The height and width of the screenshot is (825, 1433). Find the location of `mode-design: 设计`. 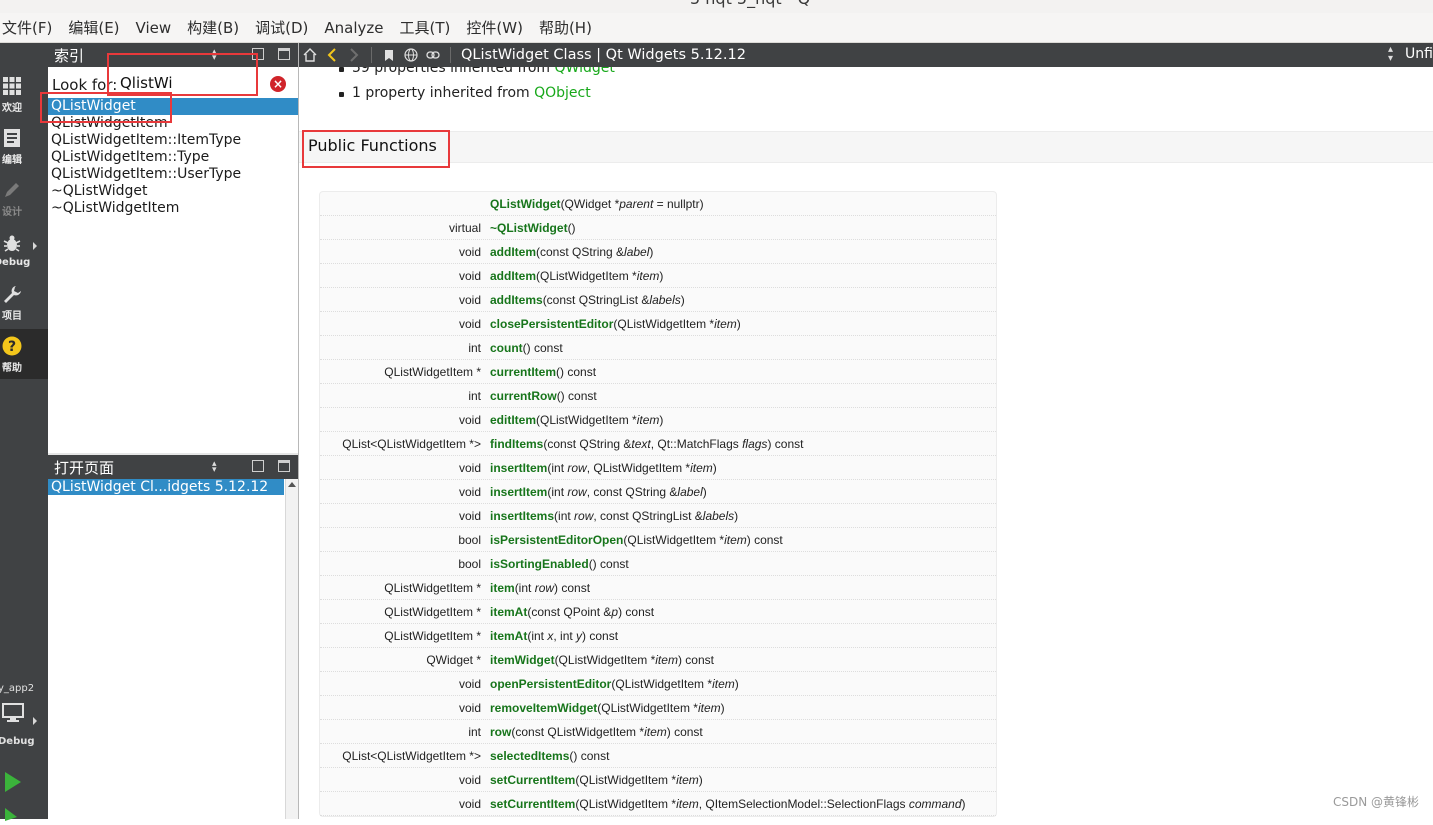

mode-design: 设计 is located at coordinates (24, 198).